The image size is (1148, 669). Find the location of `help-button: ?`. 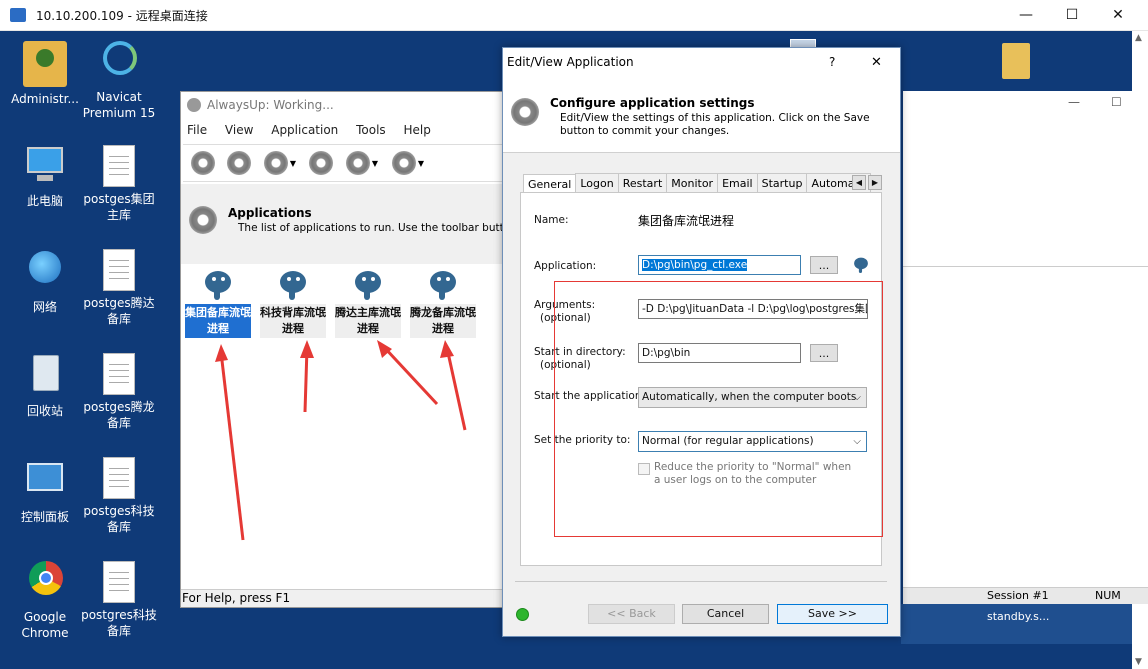

help-button: ? is located at coordinates (832, 62).